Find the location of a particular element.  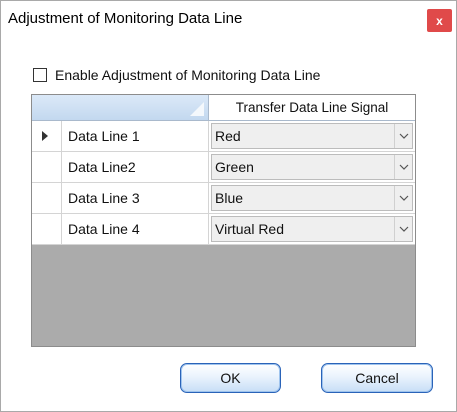

table-row: Data Line 1 Red is located at coordinates (223, 136).